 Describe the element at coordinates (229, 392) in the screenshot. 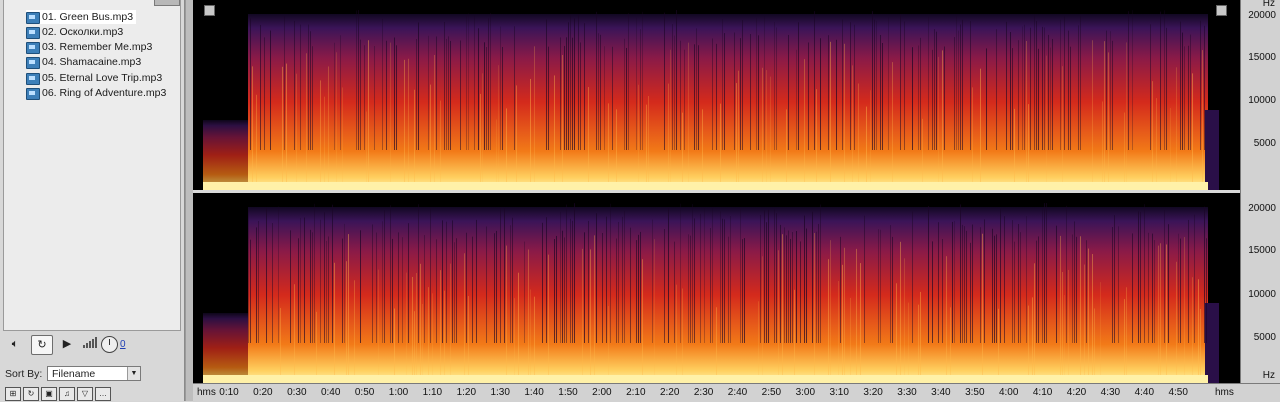

I see `time-tick-label: 0:10` at that location.